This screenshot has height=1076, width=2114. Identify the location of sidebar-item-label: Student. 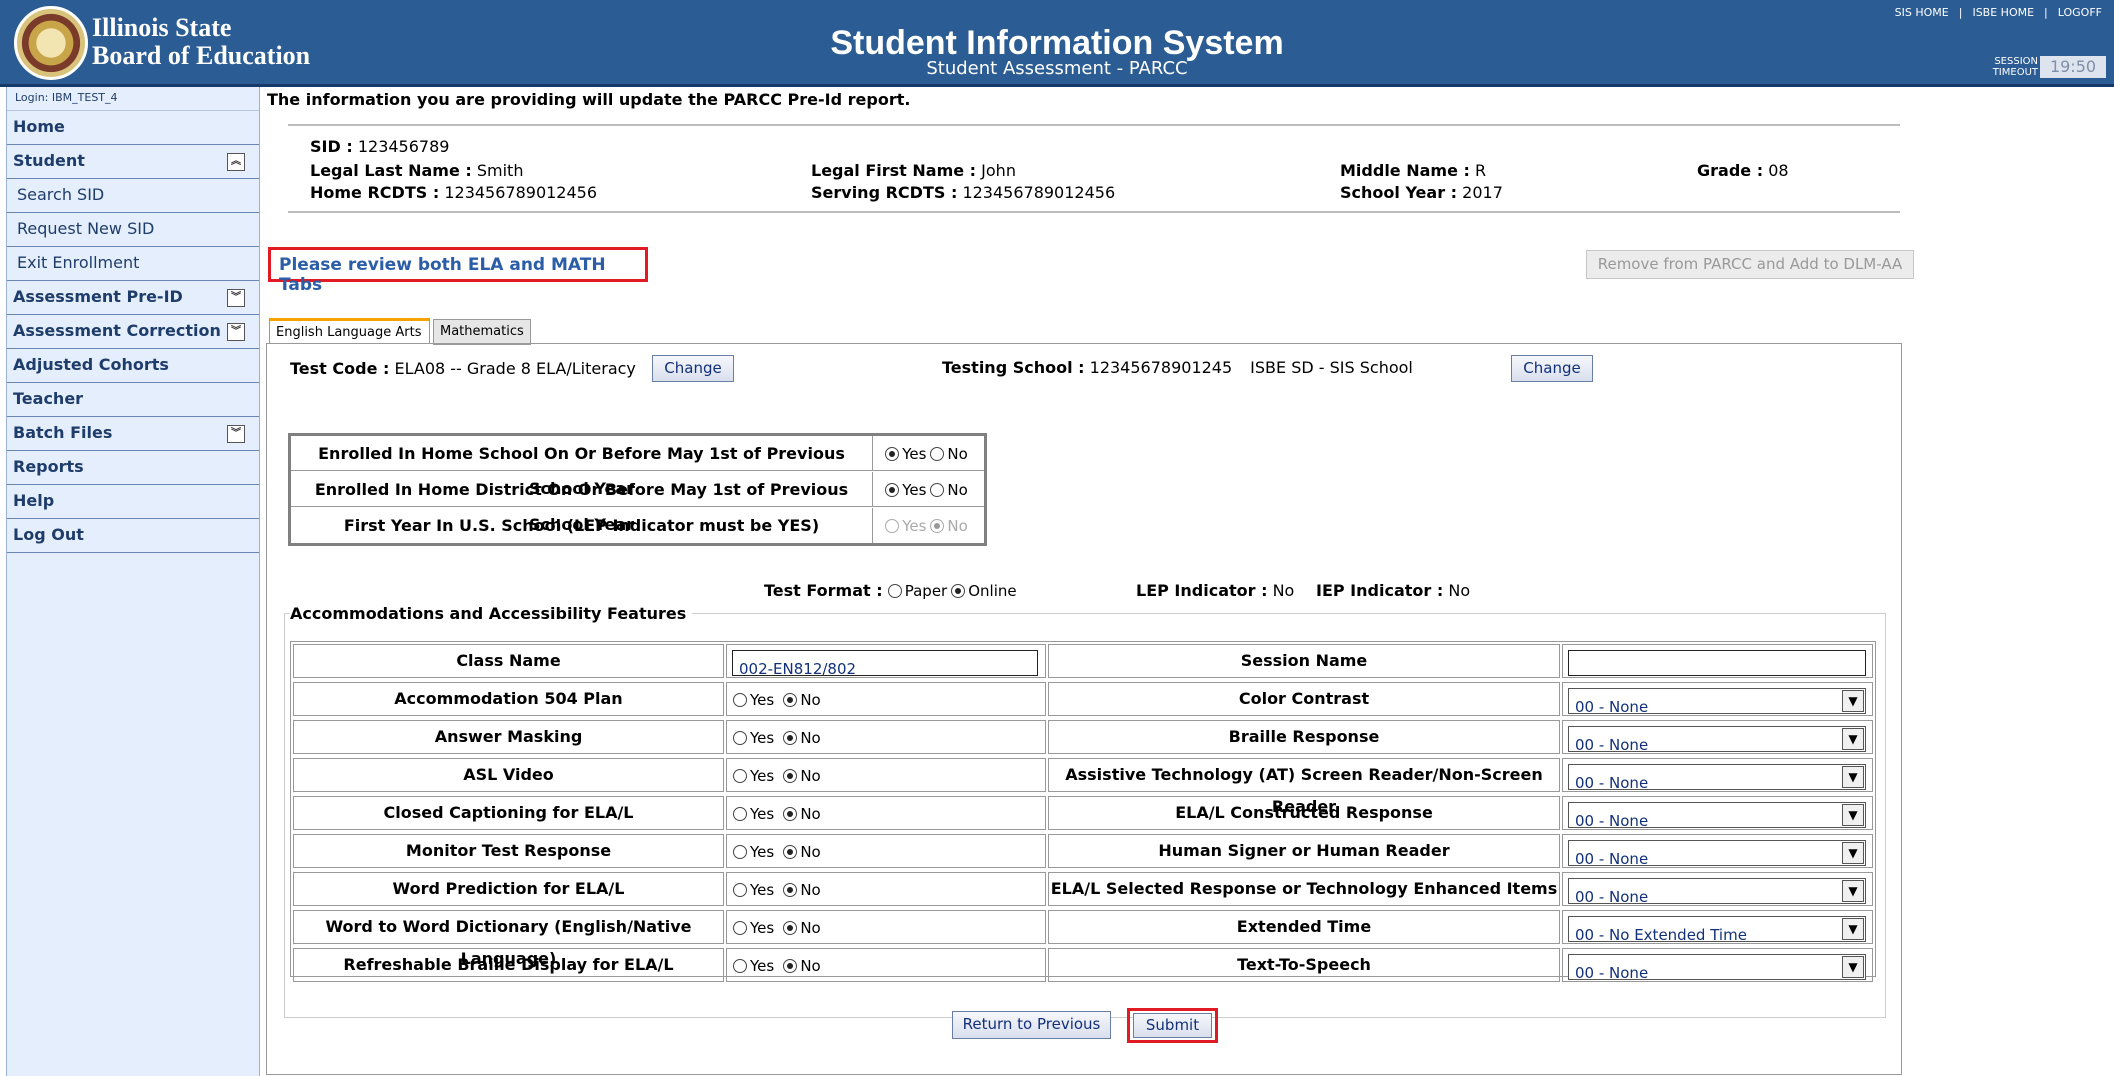
(49, 160).